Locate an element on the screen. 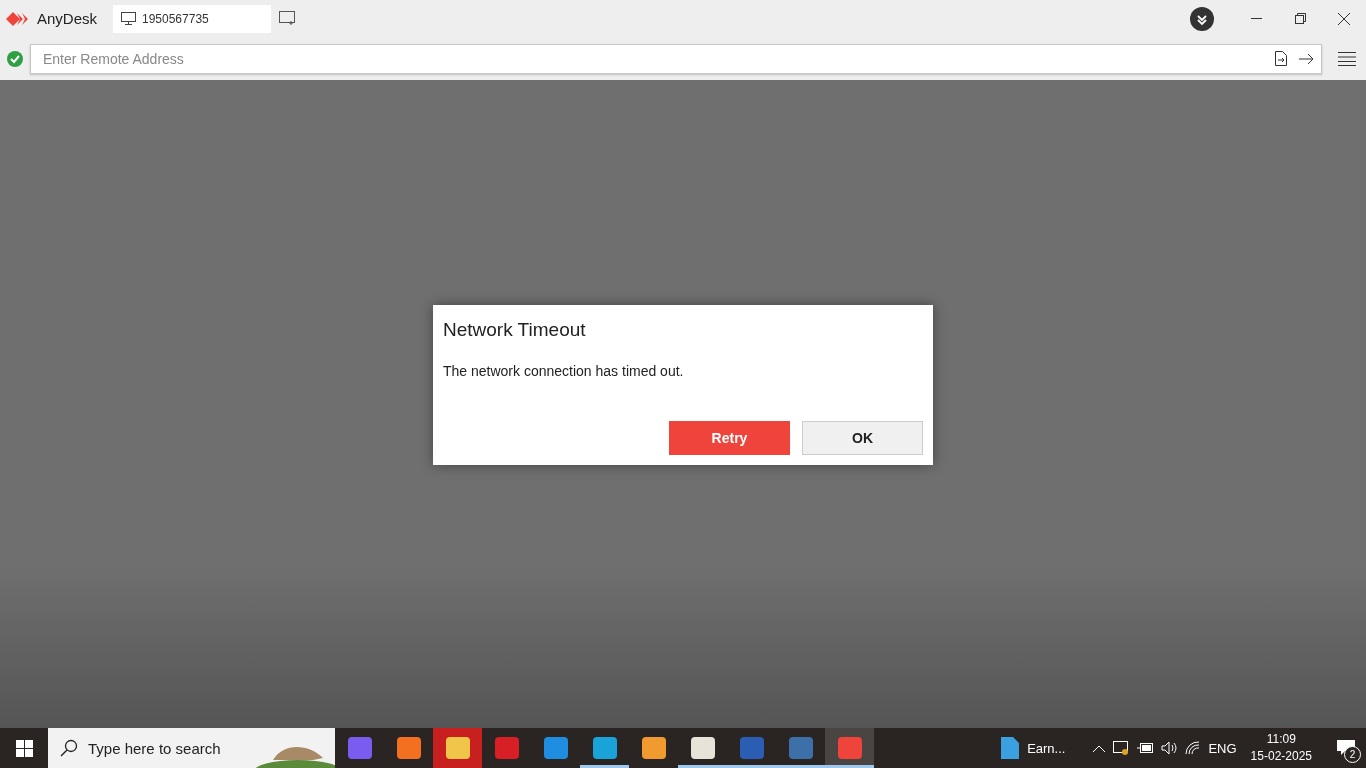 The height and width of the screenshot is (768, 1366). close-icon is located at coordinates (1344, 18).